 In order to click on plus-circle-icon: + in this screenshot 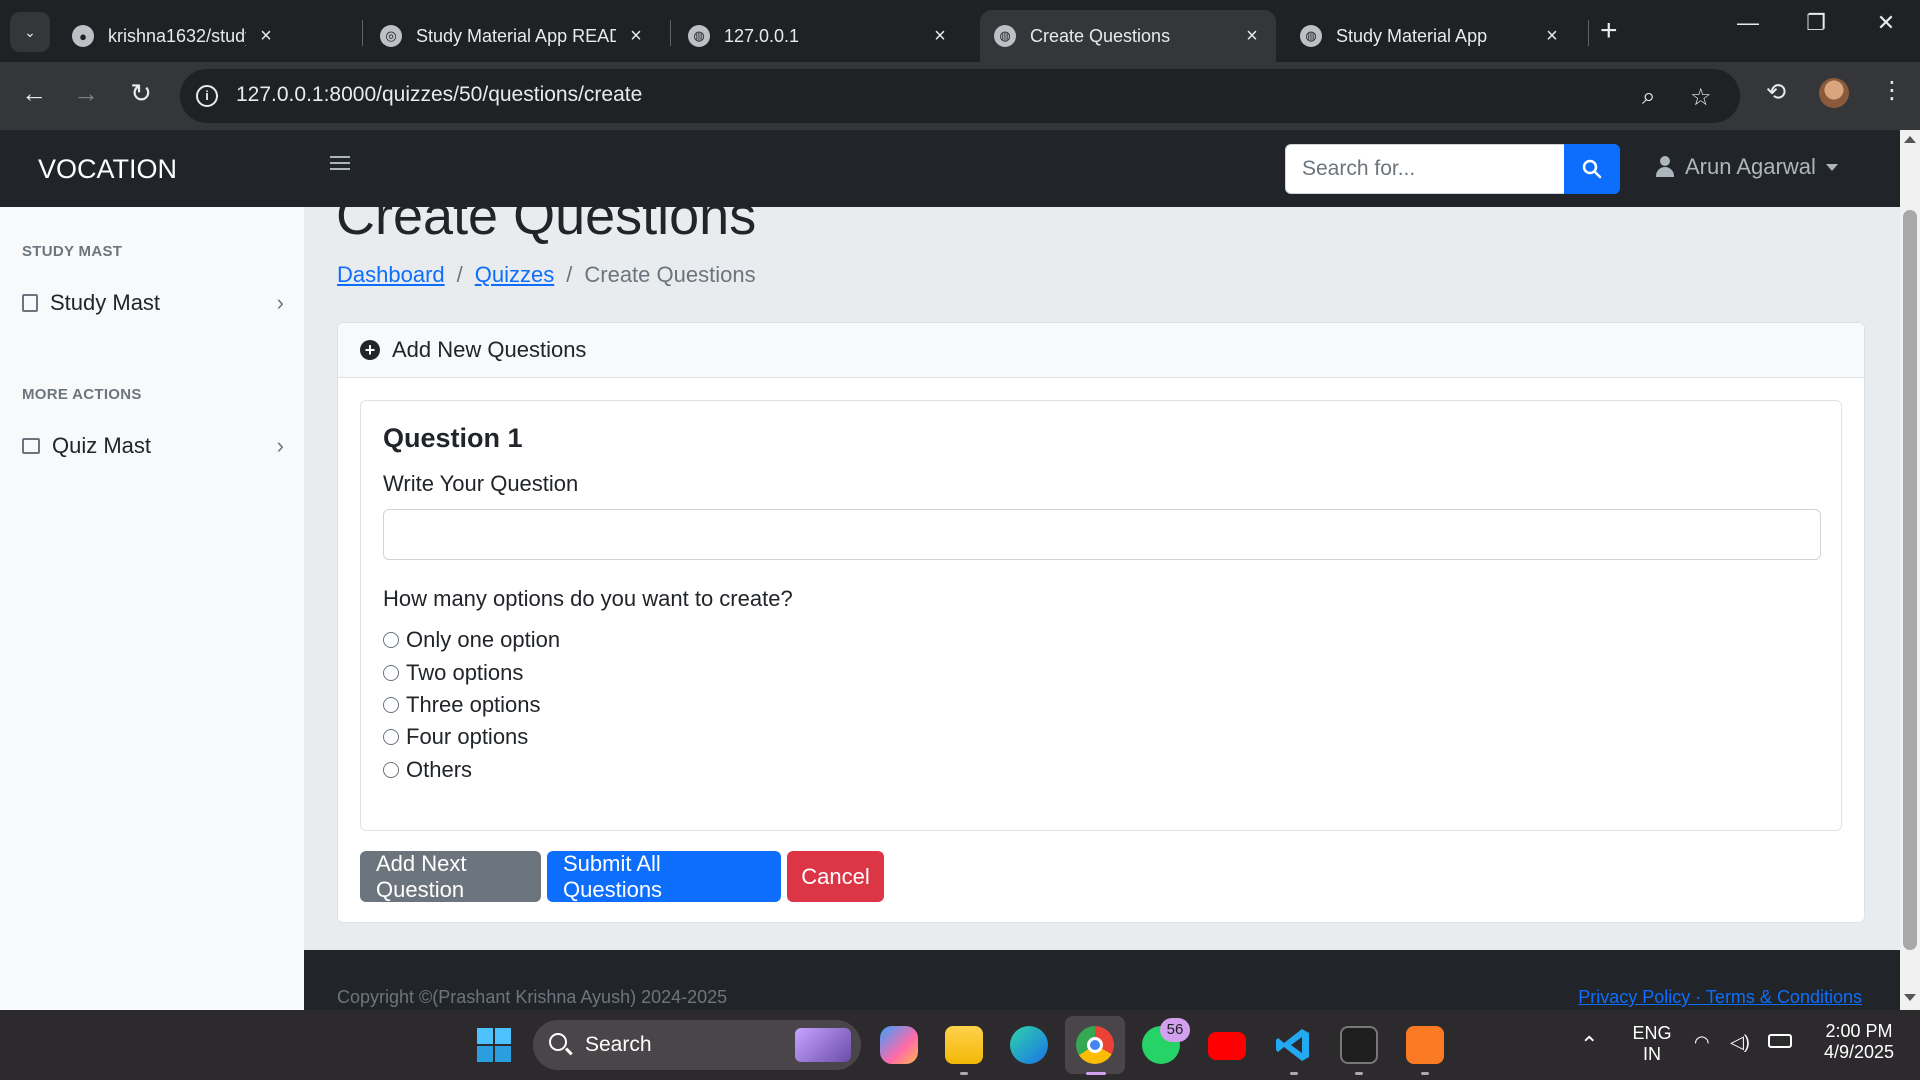, I will do `click(370, 350)`.